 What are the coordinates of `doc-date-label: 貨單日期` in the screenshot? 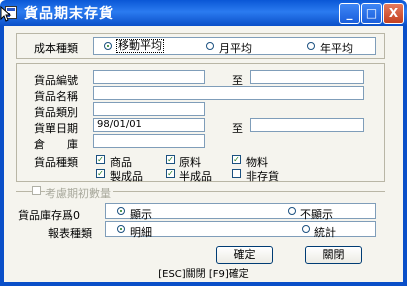 It's located at (56, 128).